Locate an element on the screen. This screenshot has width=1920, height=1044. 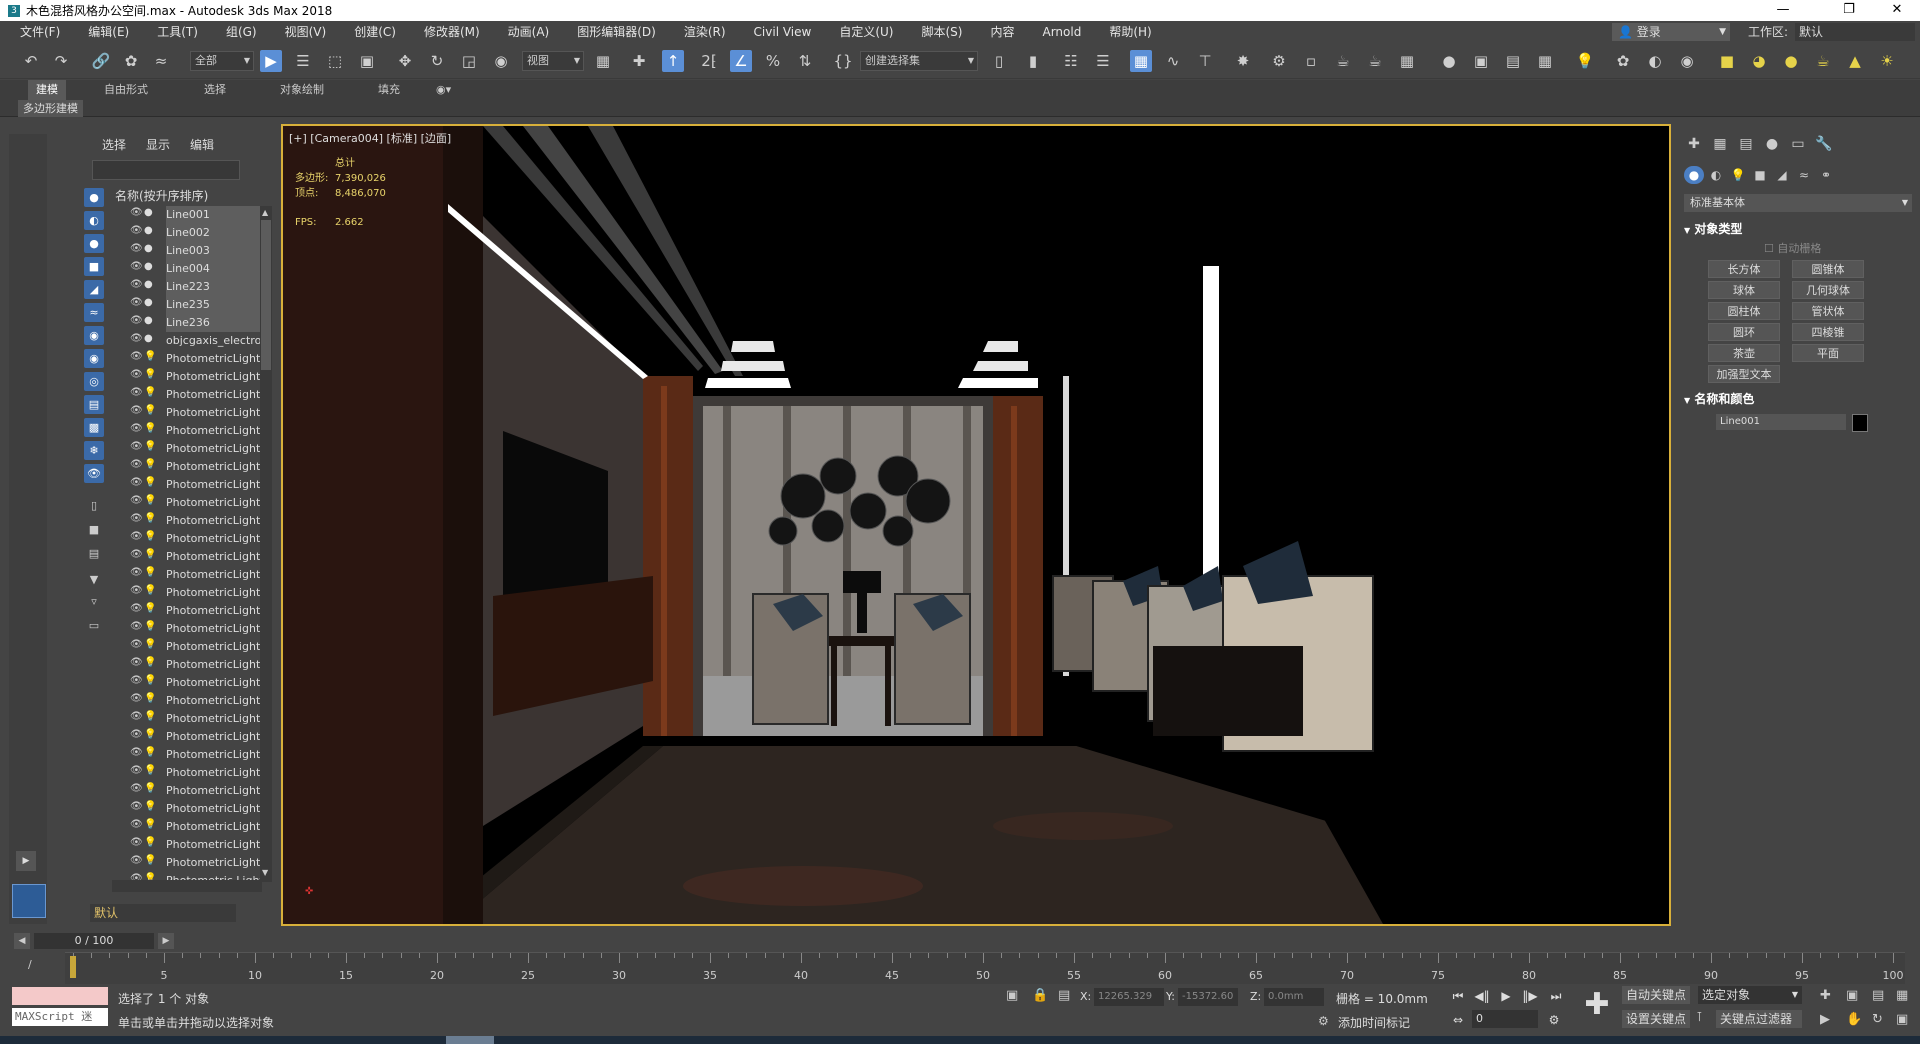
scene-explorer-scroll-thumb is located at coordinates (266, 295).